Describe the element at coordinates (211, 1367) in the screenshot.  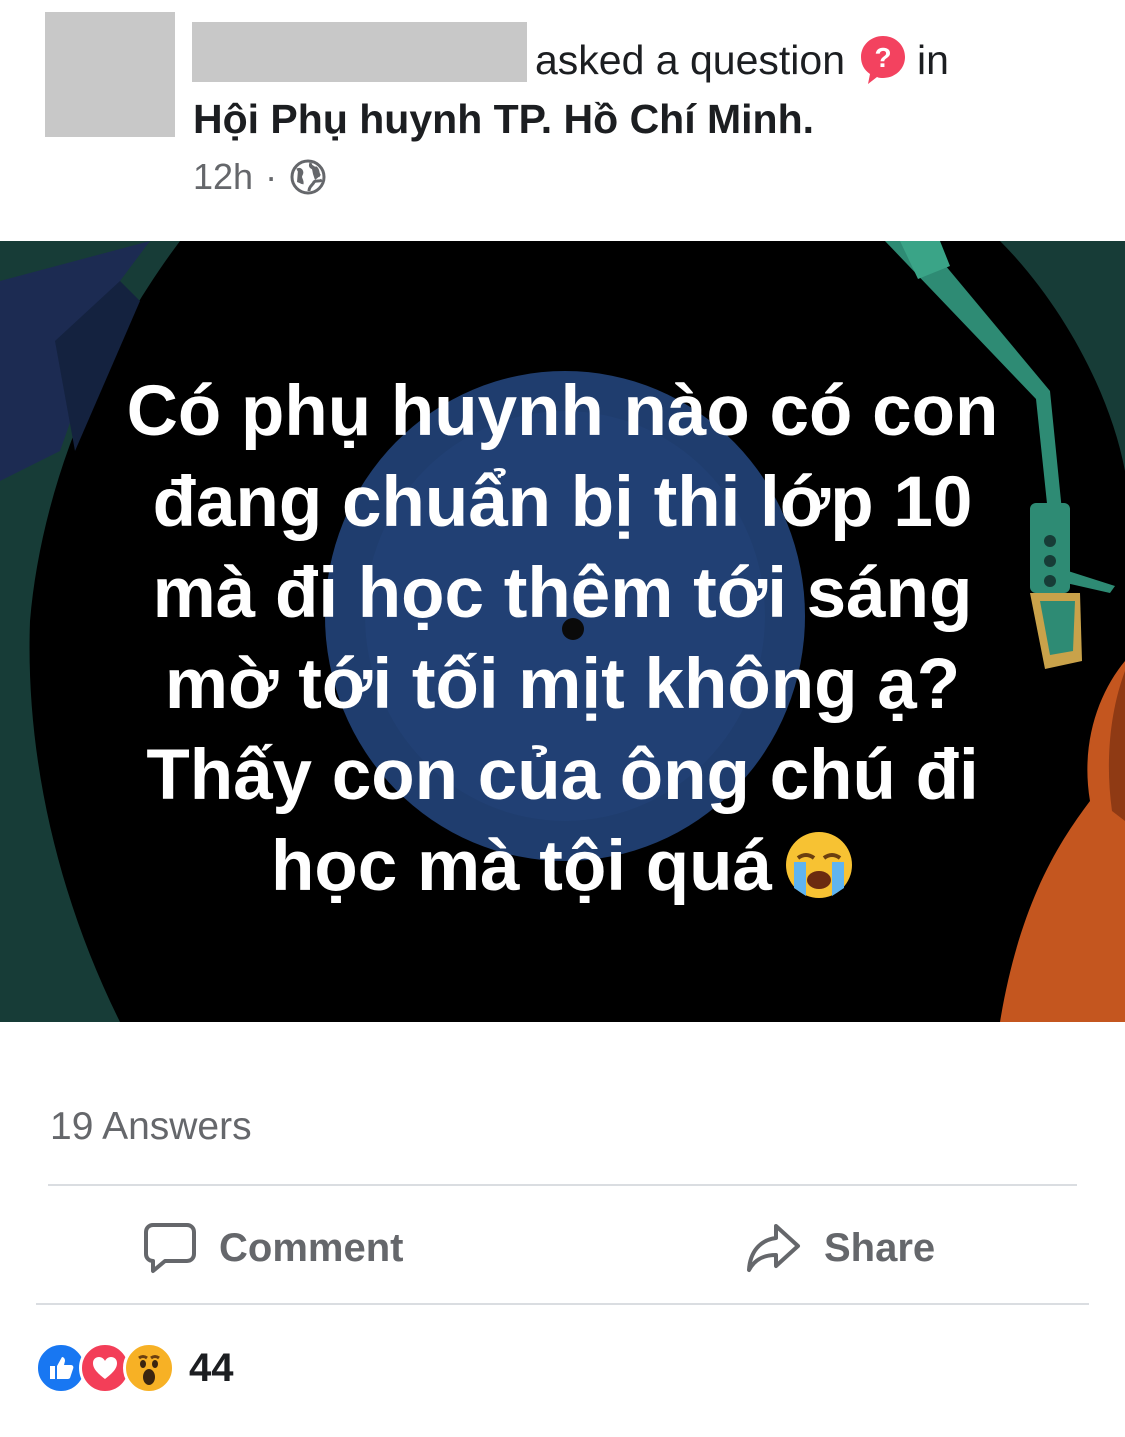
I see `reaction-count: 44` at that location.